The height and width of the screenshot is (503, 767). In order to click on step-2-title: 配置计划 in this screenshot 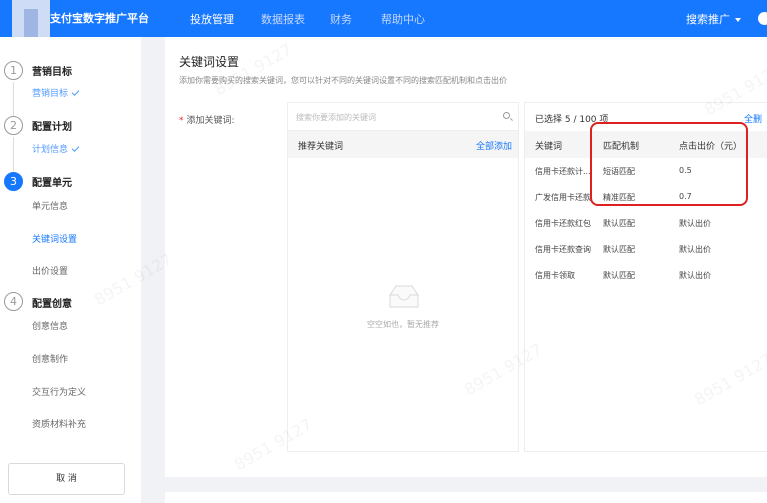, I will do `click(52, 125)`.